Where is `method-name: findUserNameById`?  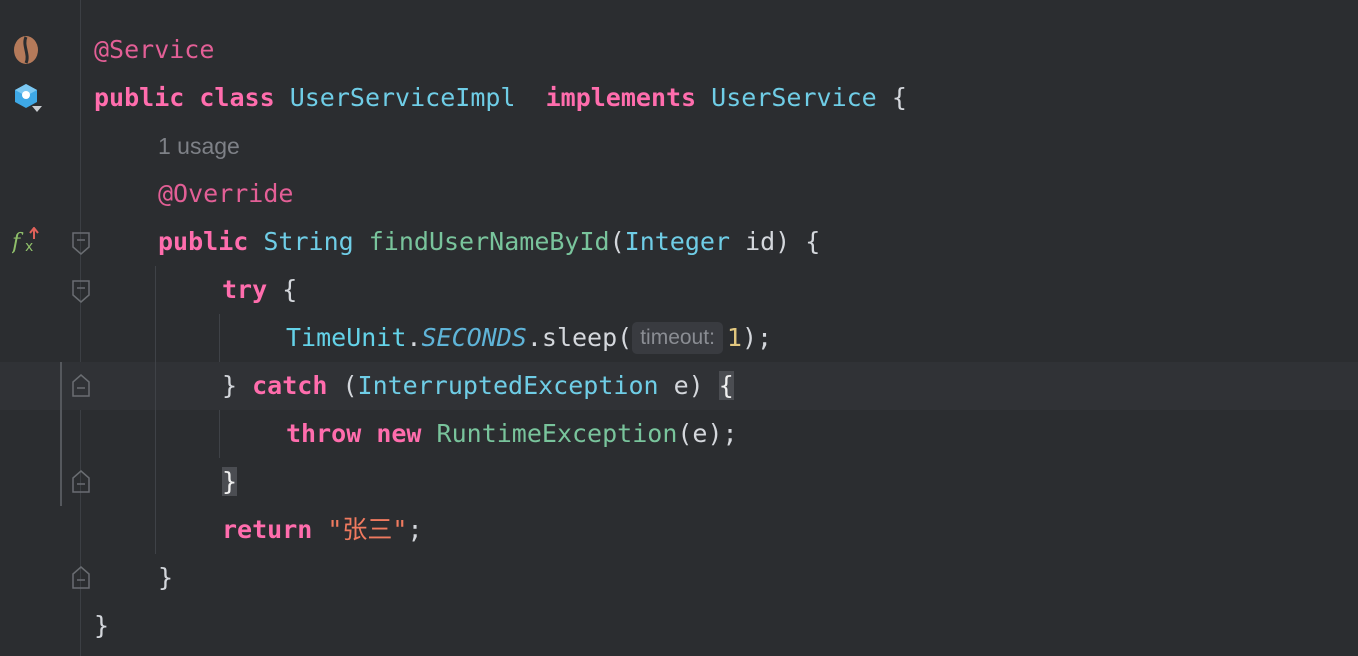 method-name: findUserNameById is located at coordinates (489, 241).